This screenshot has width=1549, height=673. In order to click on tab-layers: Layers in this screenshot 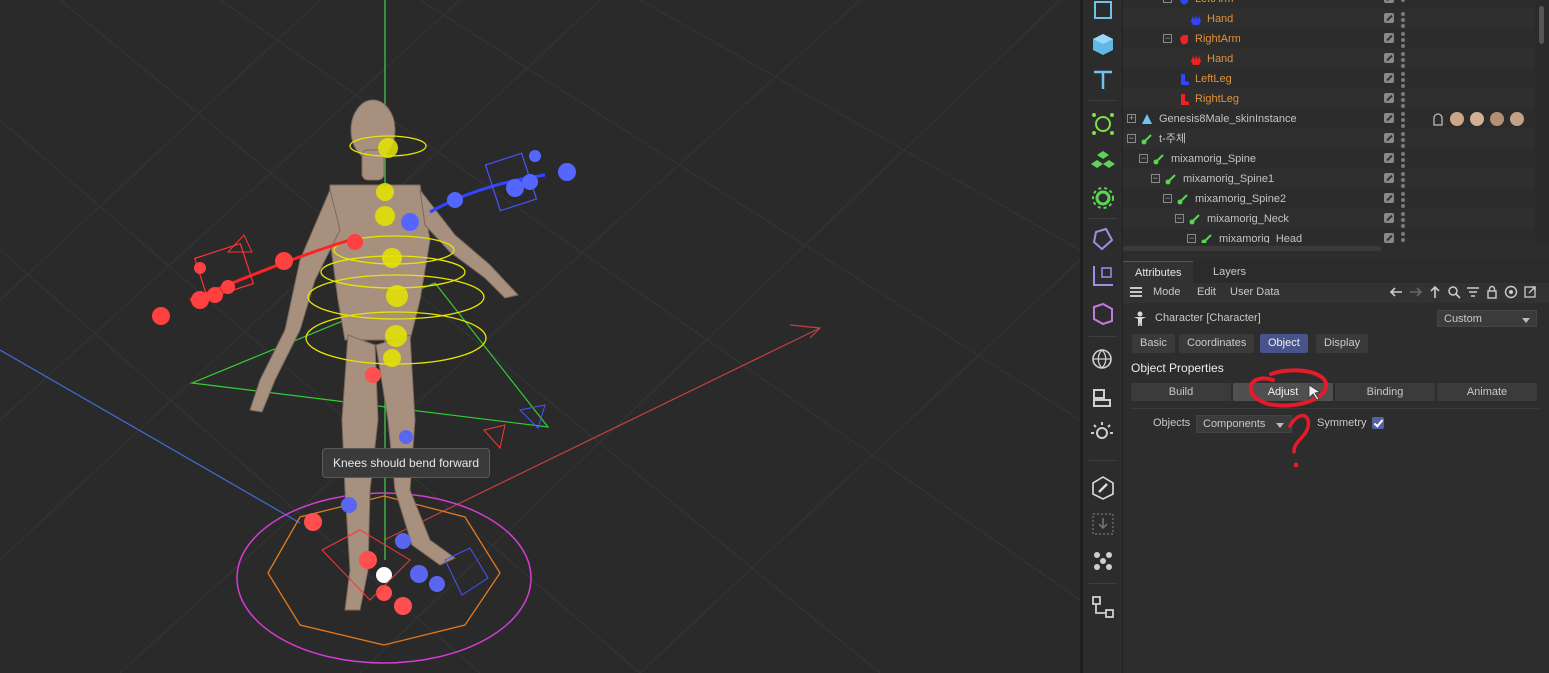, I will do `click(1229, 272)`.